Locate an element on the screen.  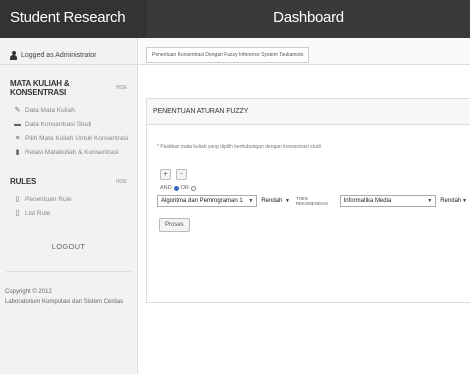
sidebar-item-relasi: ▮ Relasi Matakuliah & Konsentrasi is located at coordinates (75, 152).